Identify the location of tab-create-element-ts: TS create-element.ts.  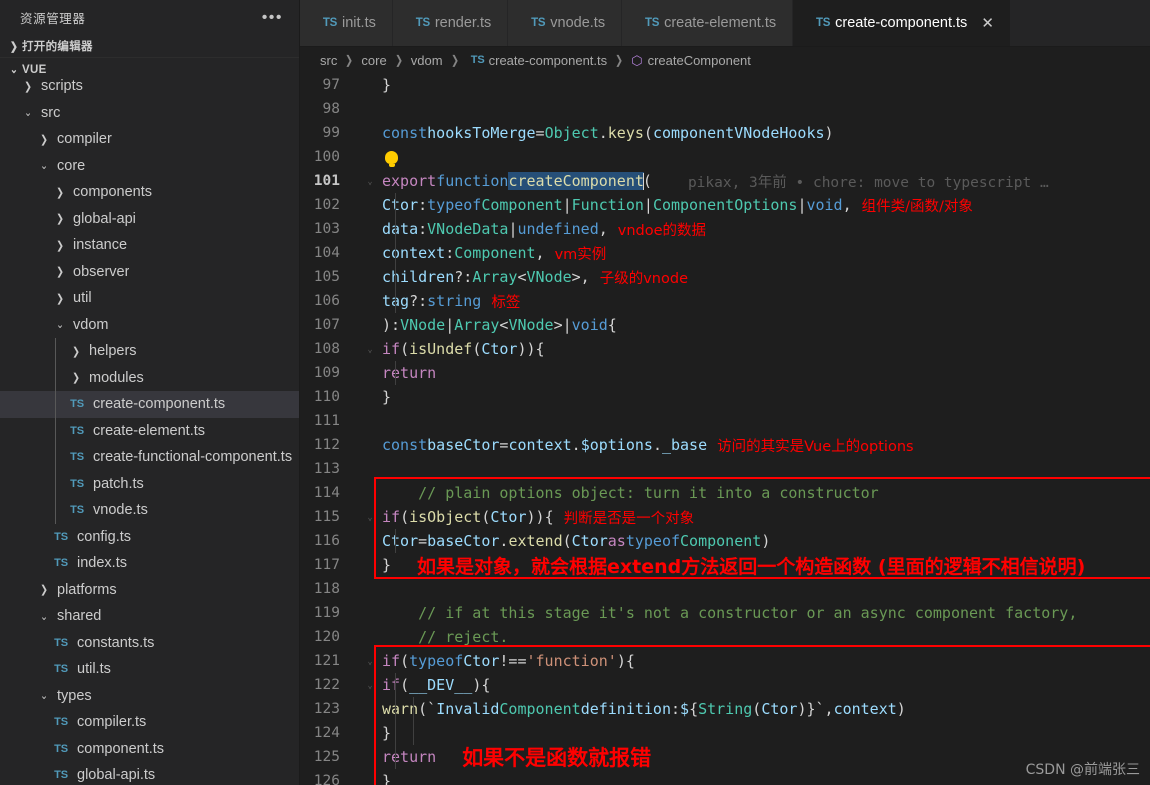
(708, 23).